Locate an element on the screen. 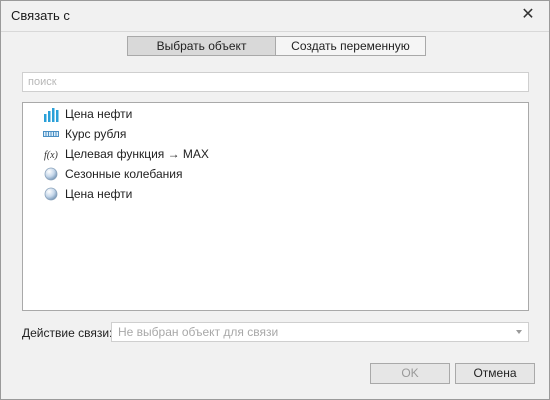 Image resolution: width=550 pixels, height=400 pixels. list-item: f(x) Целевая функция → MAX is located at coordinates (126, 154).